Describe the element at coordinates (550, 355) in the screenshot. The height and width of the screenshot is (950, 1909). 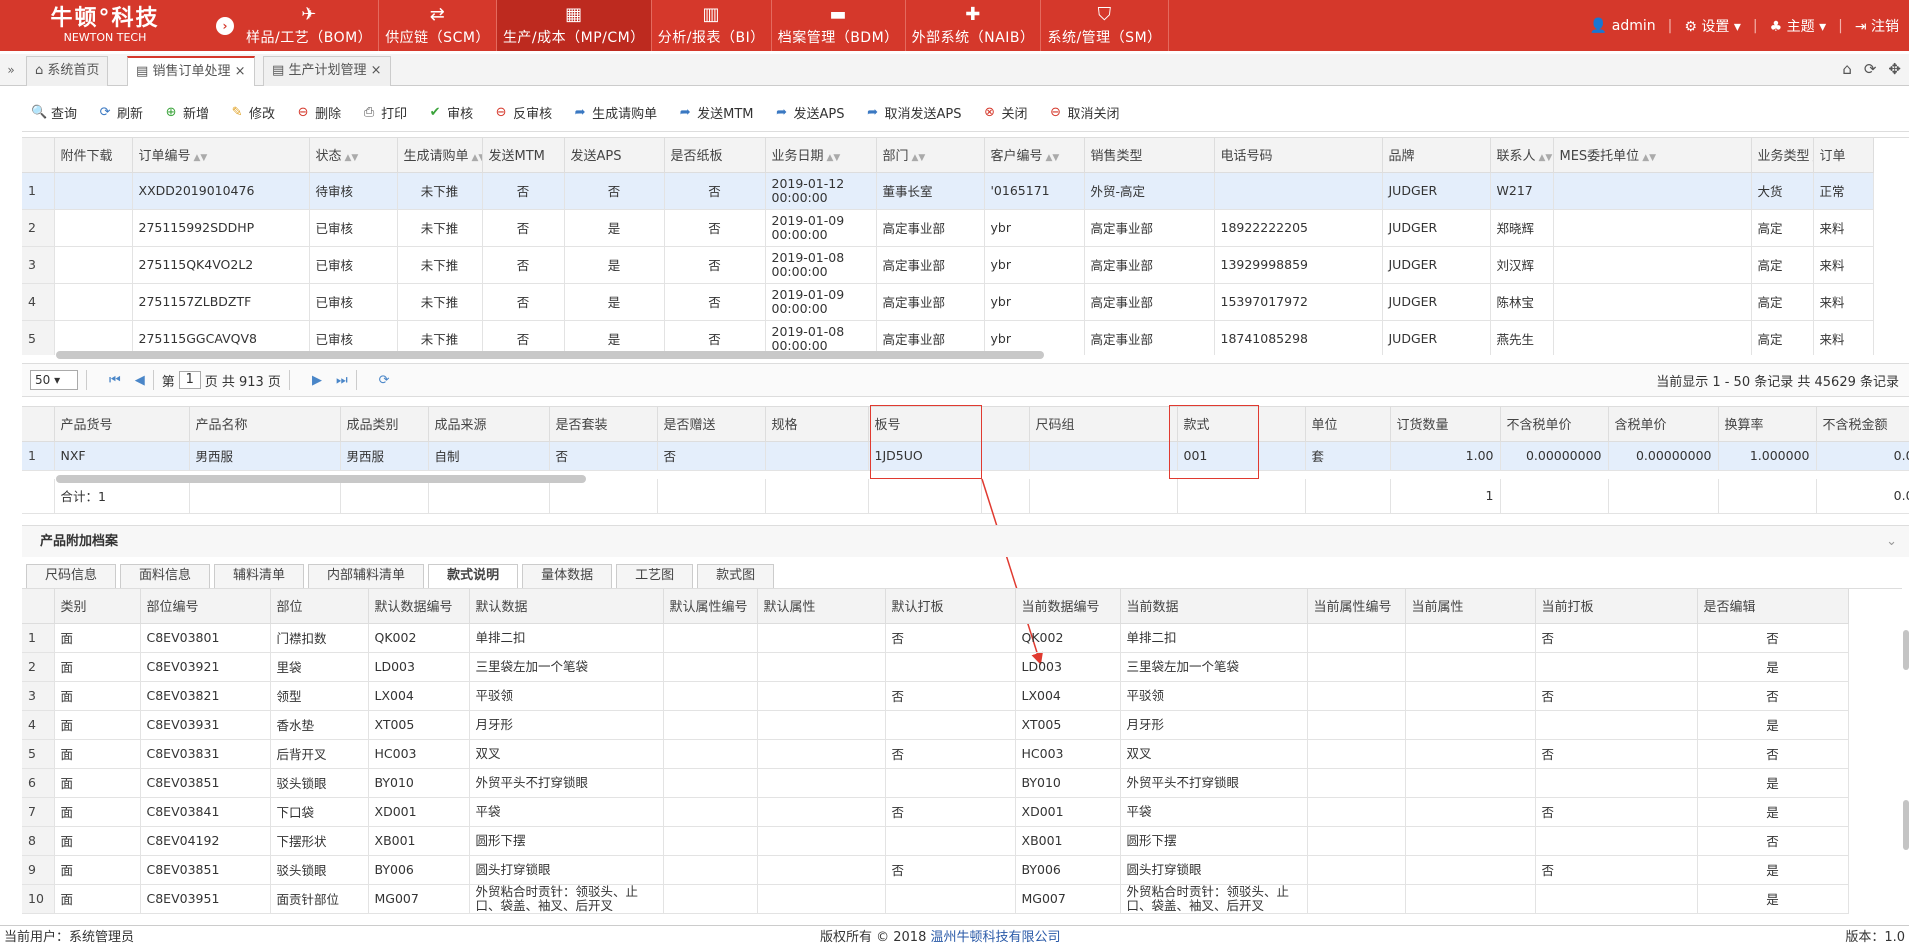
I see `orders-horizontal-scrollbar` at that location.